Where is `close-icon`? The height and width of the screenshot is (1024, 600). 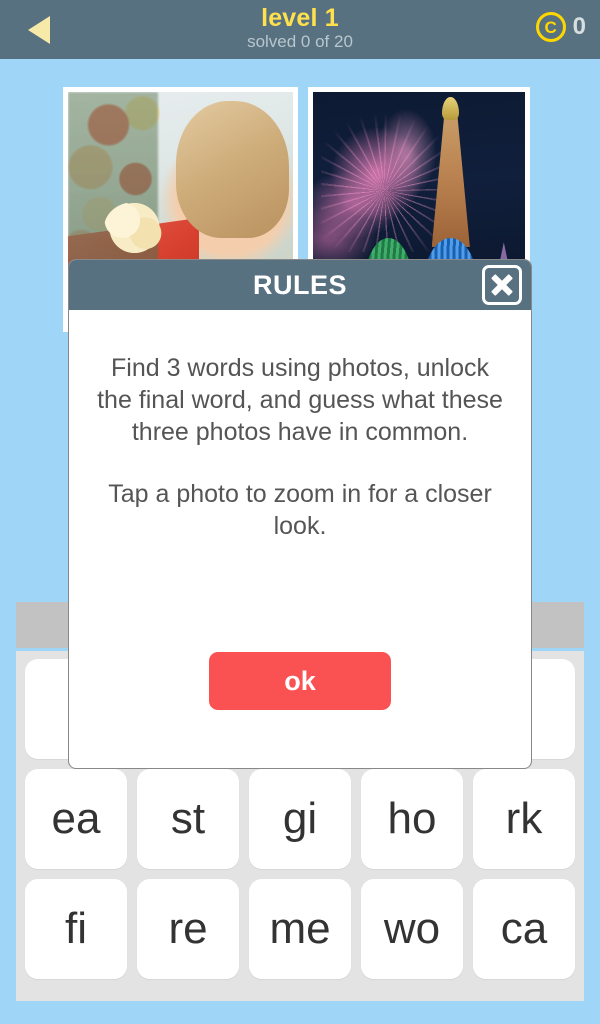
close-icon is located at coordinates (502, 285).